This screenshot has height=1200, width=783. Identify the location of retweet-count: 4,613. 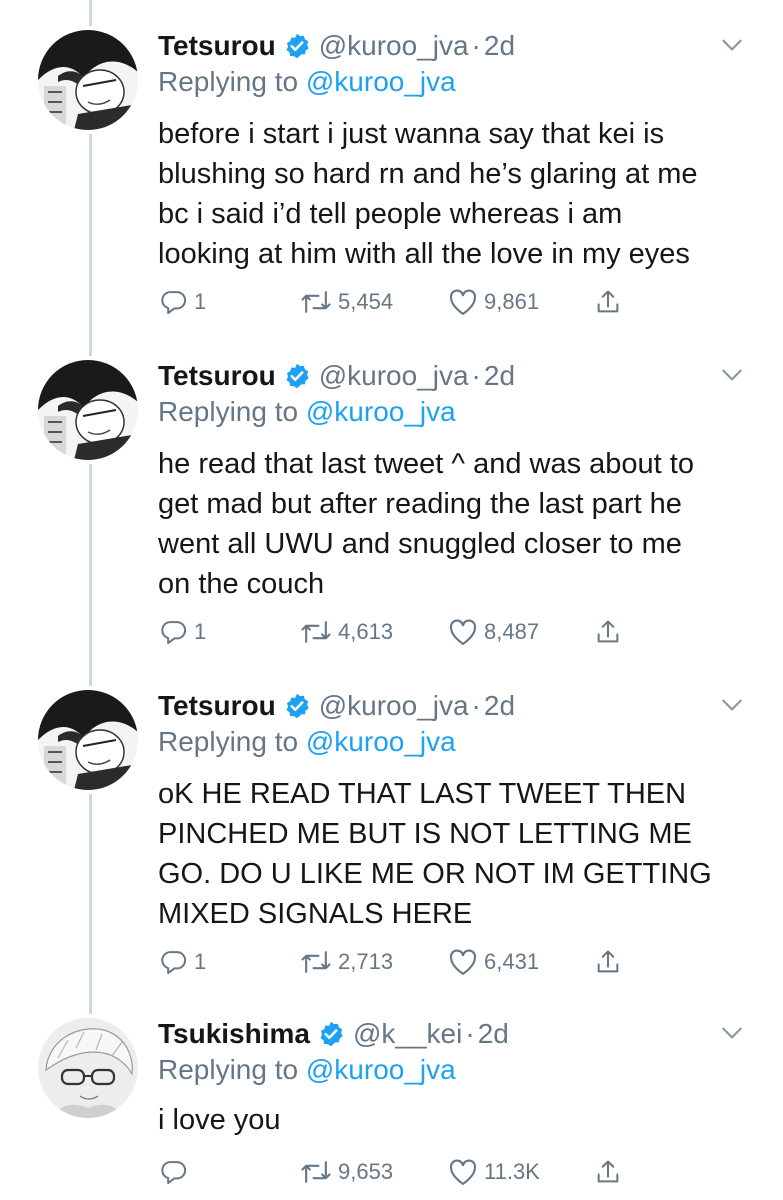
(366, 631).